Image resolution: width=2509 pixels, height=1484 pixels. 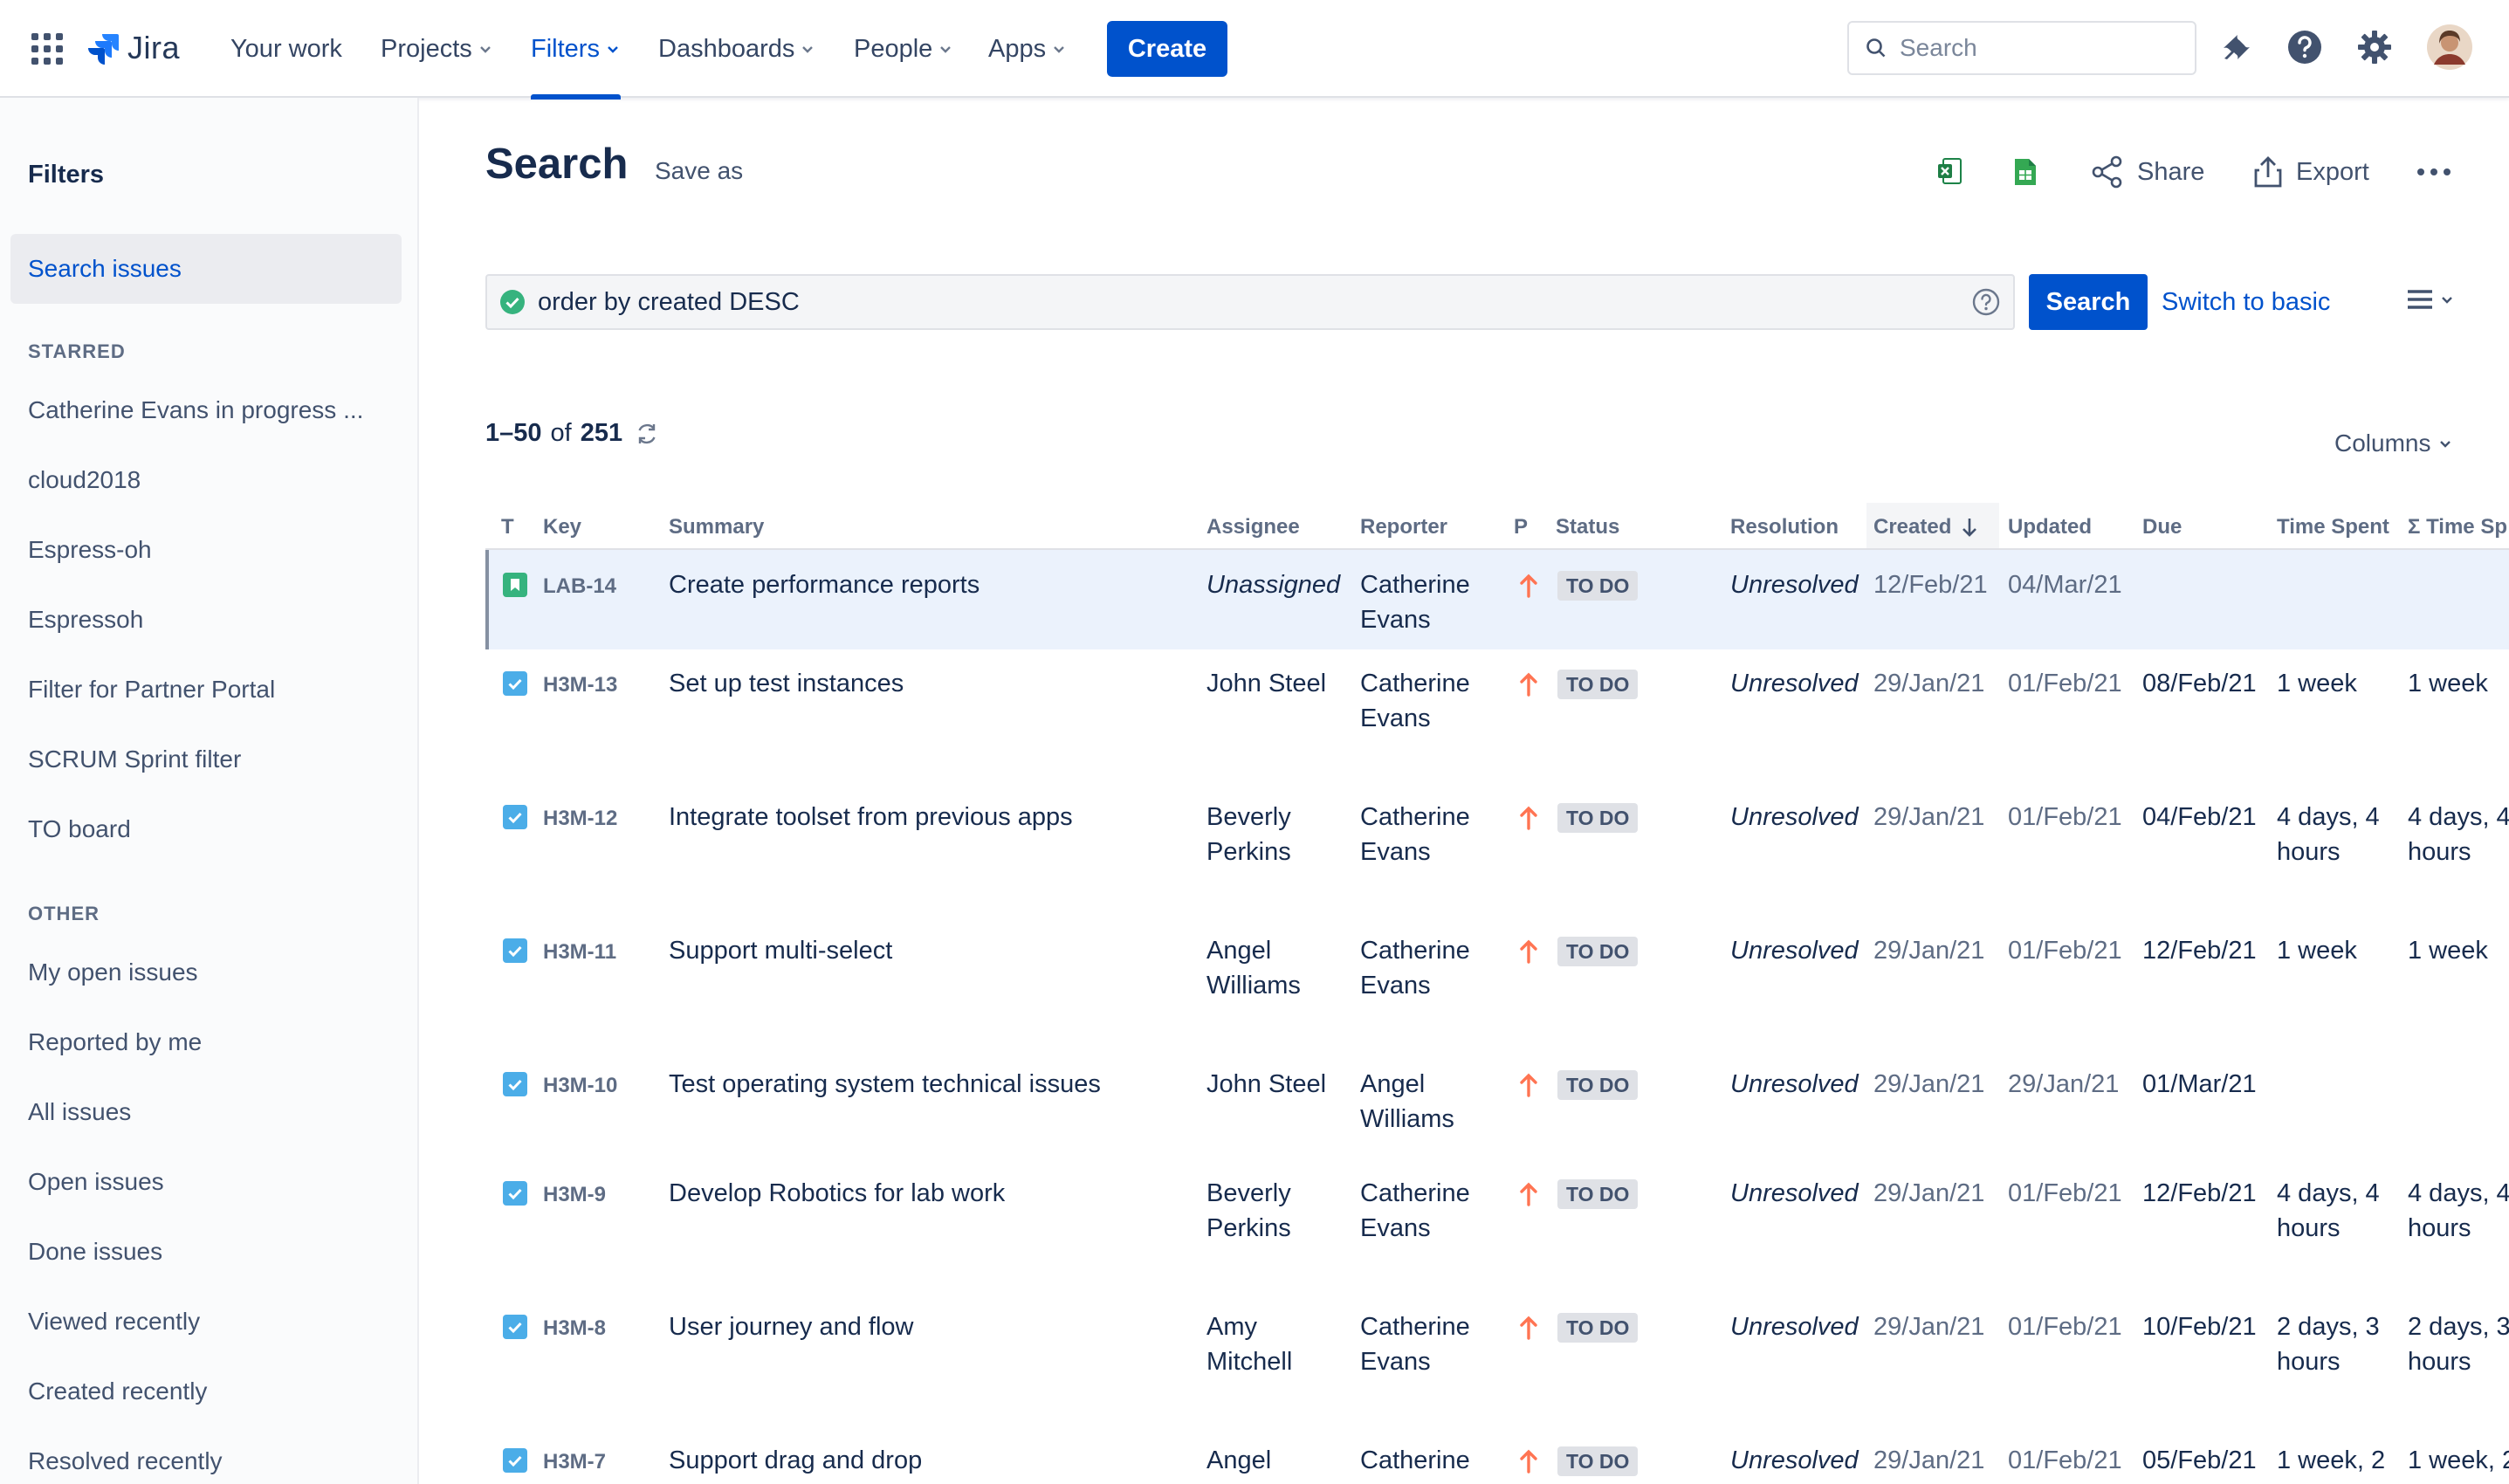 What do you see at coordinates (1986, 302) in the screenshot?
I see `jql-help-icon` at bounding box center [1986, 302].